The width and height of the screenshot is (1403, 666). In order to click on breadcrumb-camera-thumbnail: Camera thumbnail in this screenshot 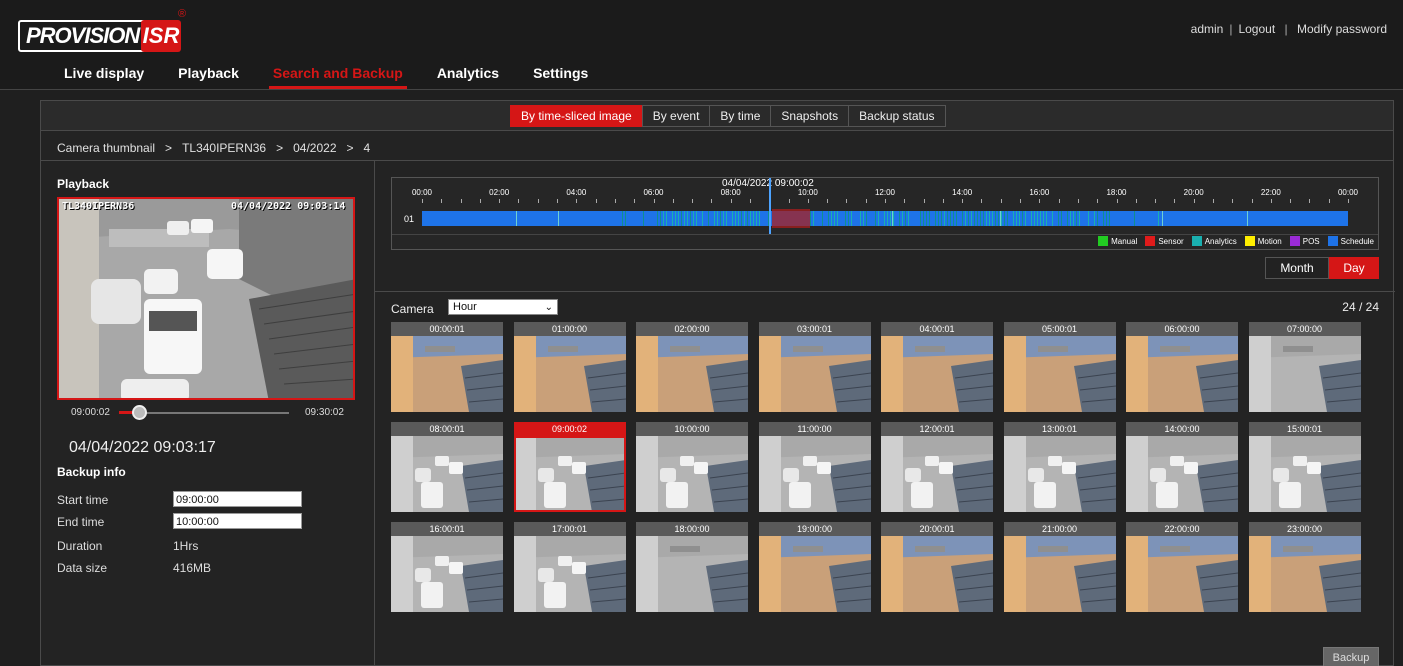, I will do `click(106, 148)`.